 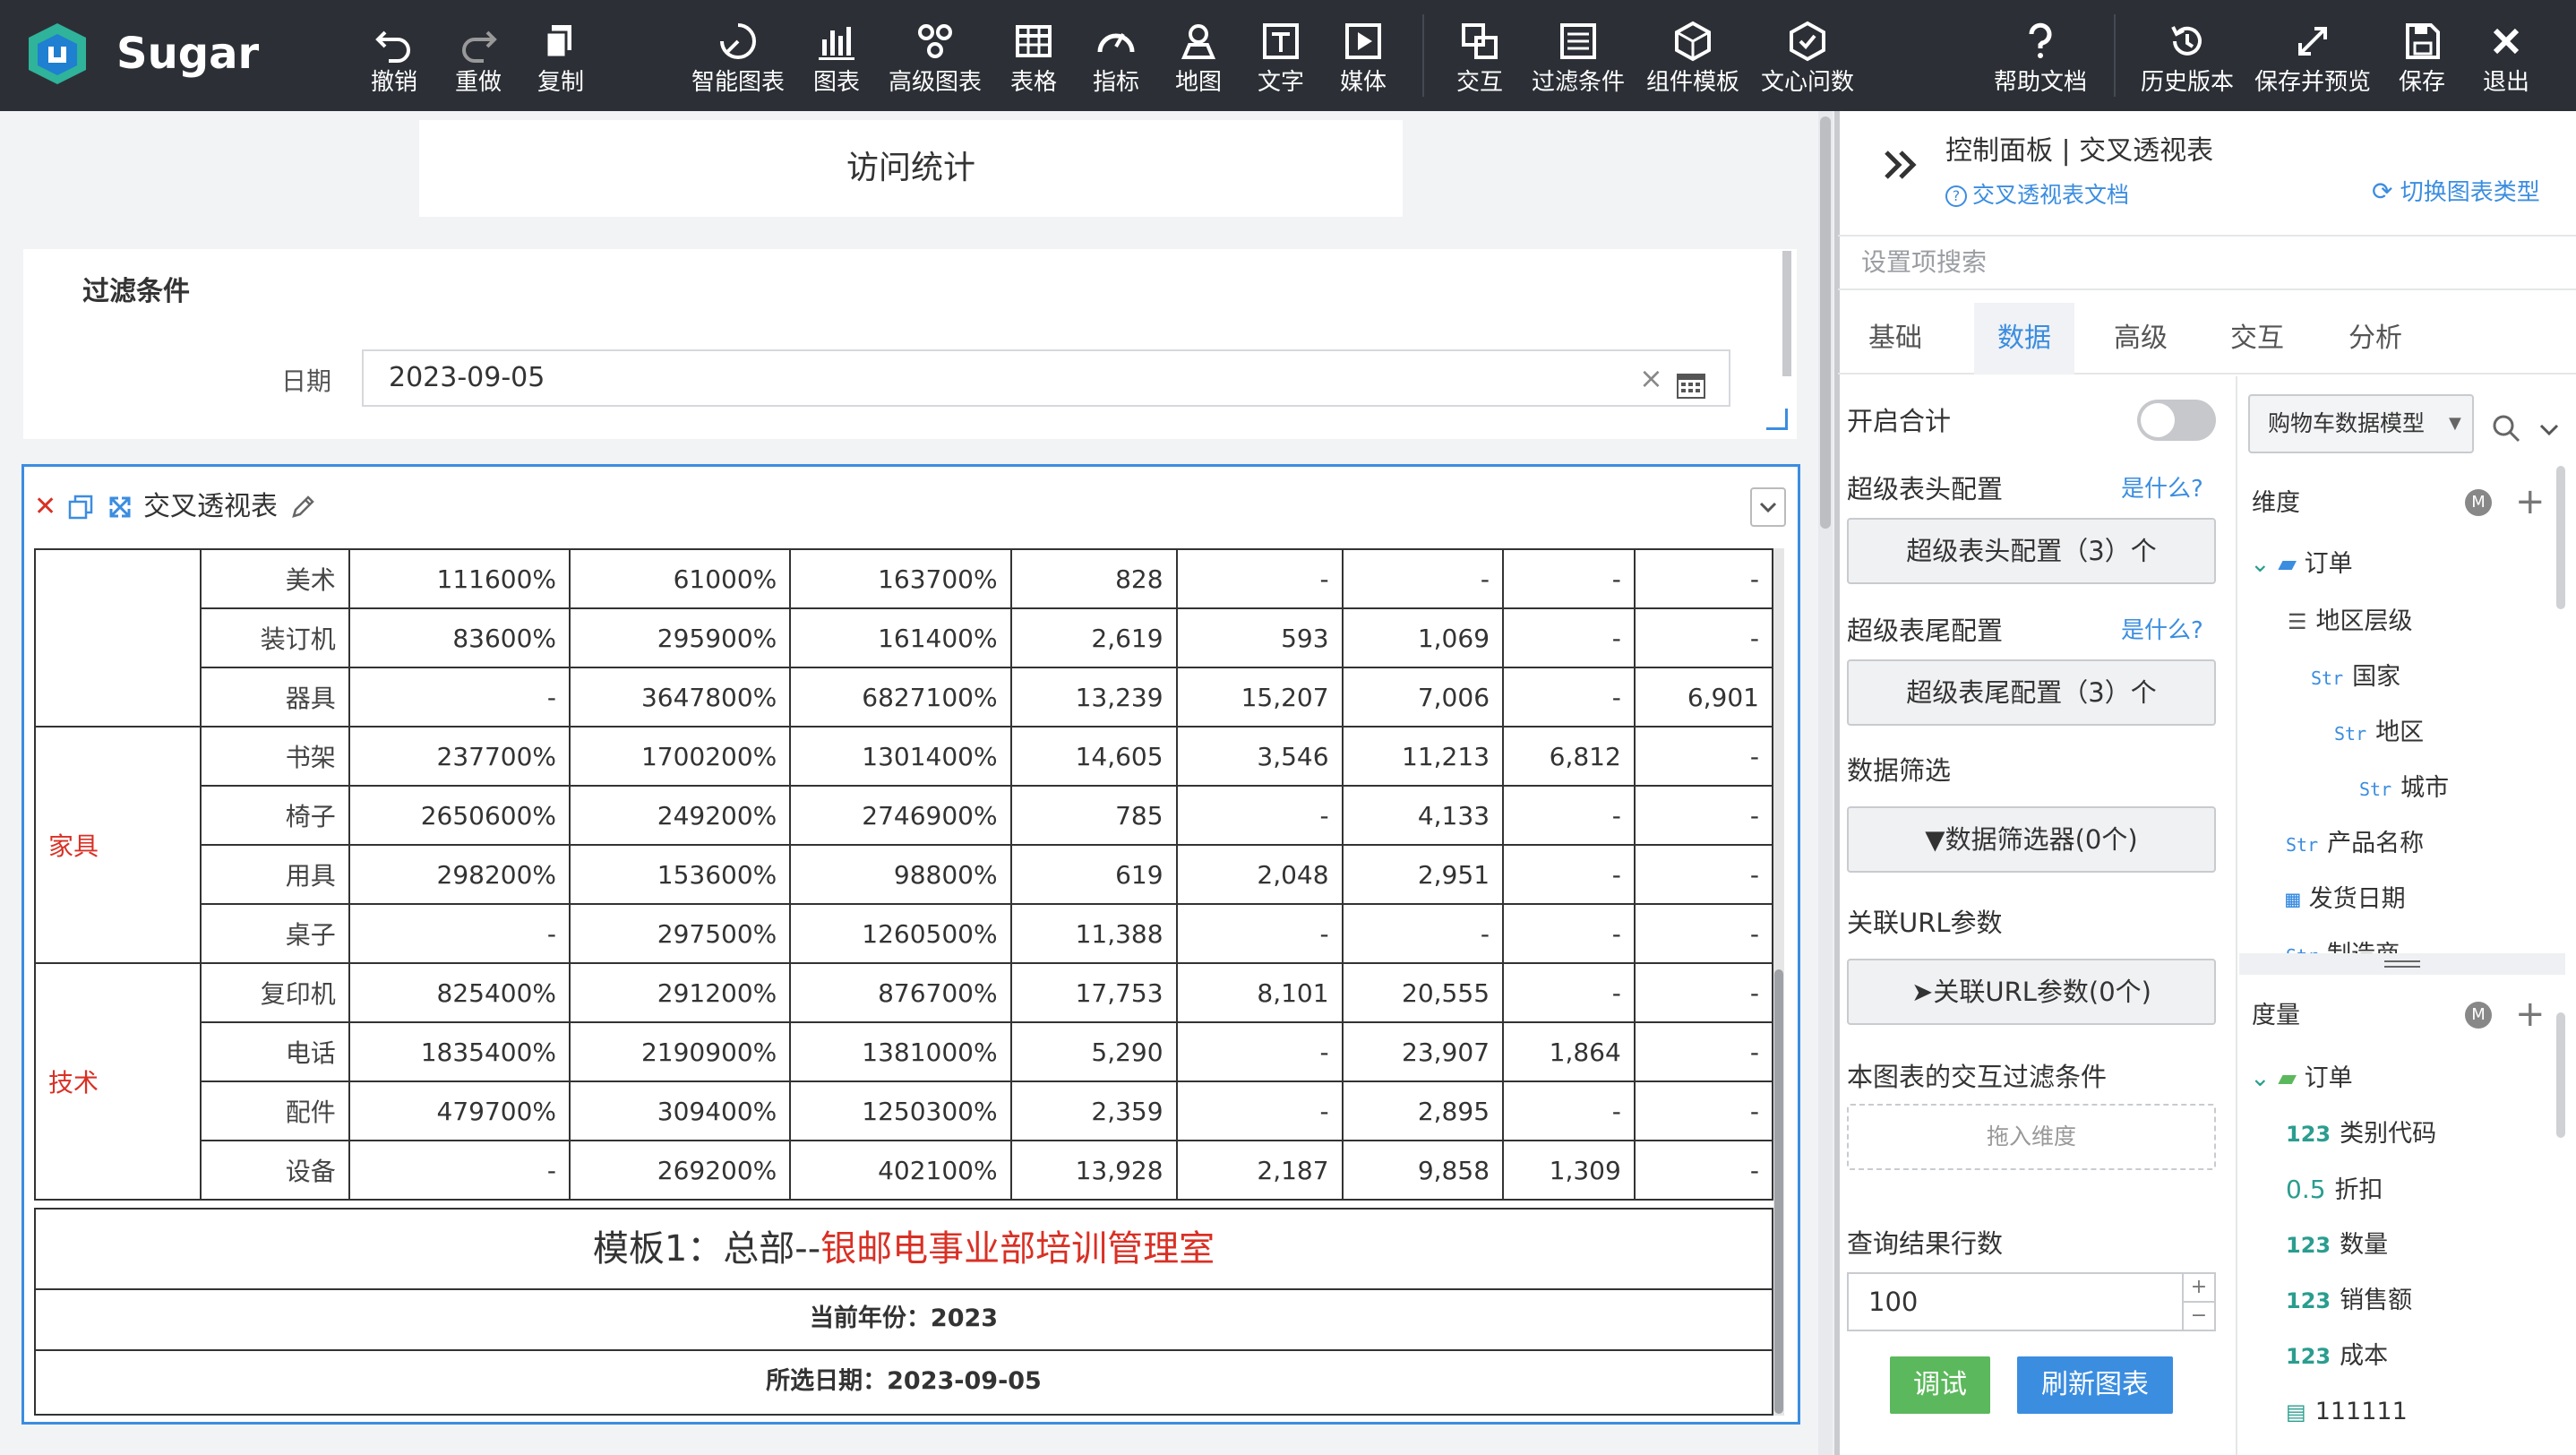 What do you see at coordinates (706, 1249) in the screenshot?
I see `template-prefix: 模板1：总部--` at bounding box center [706, 1249].